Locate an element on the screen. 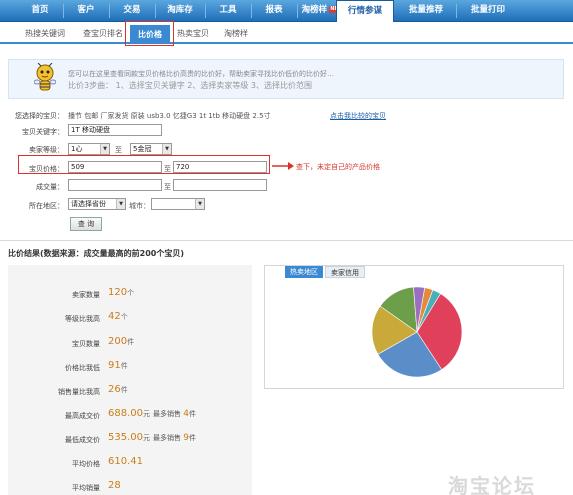 This screenshot has width=573, height=495. stat-row: 宝贝数量 200件 is located at coordinates (130, 344).